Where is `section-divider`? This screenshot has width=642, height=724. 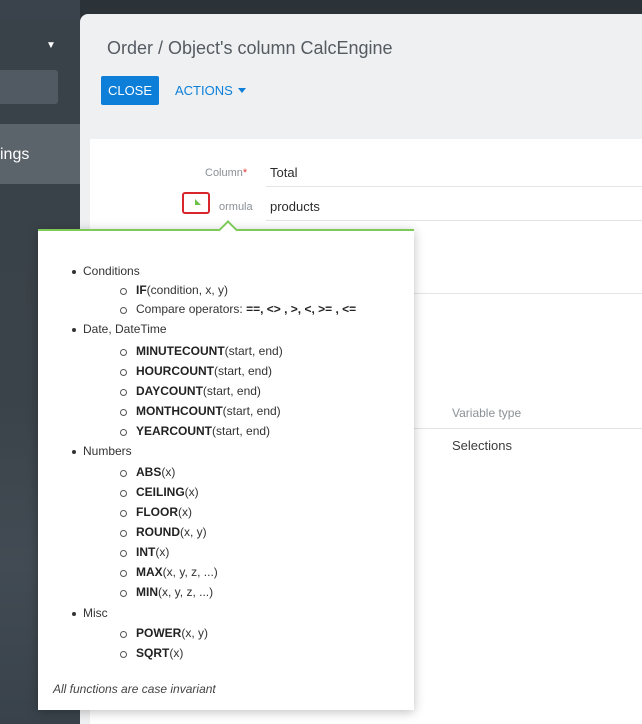 section-divider is located at coordinates (528, 293).